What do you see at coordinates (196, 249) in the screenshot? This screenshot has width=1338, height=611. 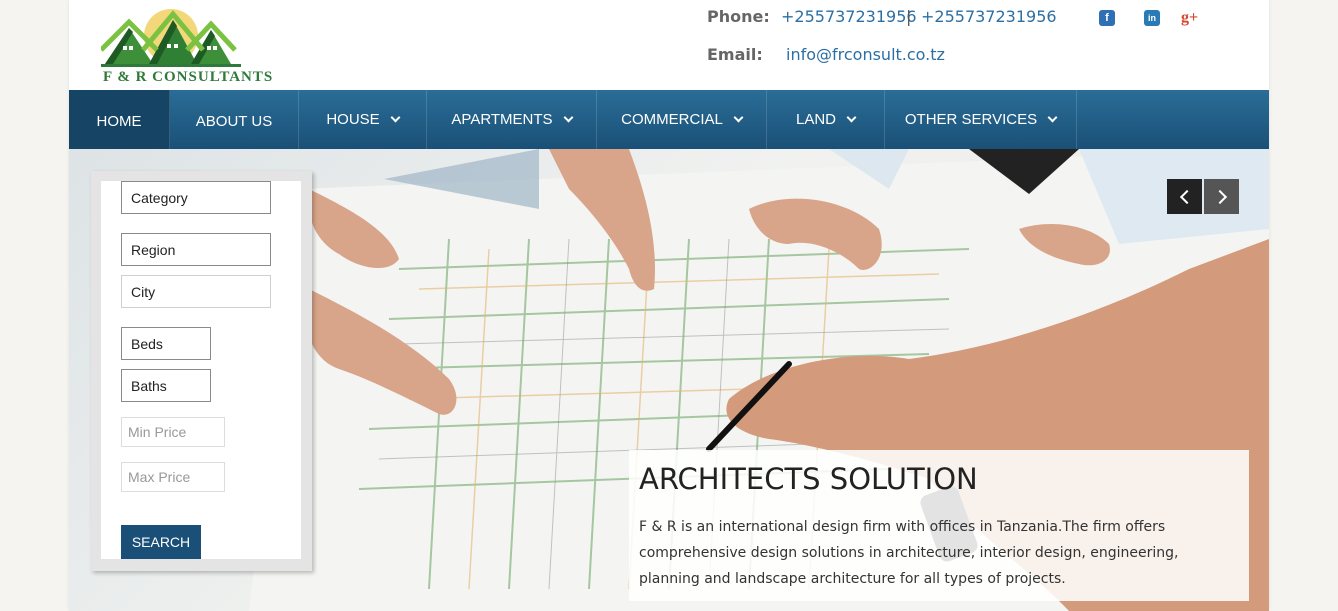 I see `region-select: Region` at bounding box center [196, 249].